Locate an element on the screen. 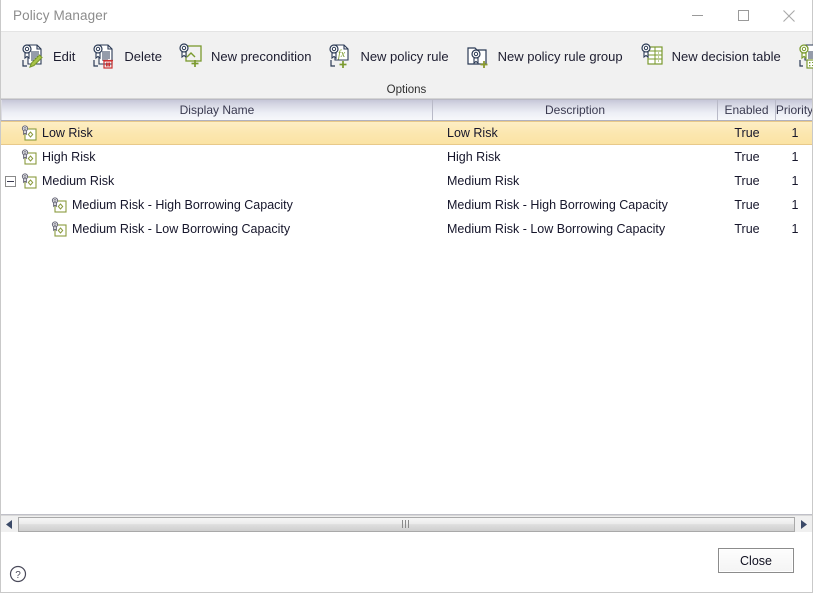  toolbar-button-edit: Edit is located at coordinates (46, 56).